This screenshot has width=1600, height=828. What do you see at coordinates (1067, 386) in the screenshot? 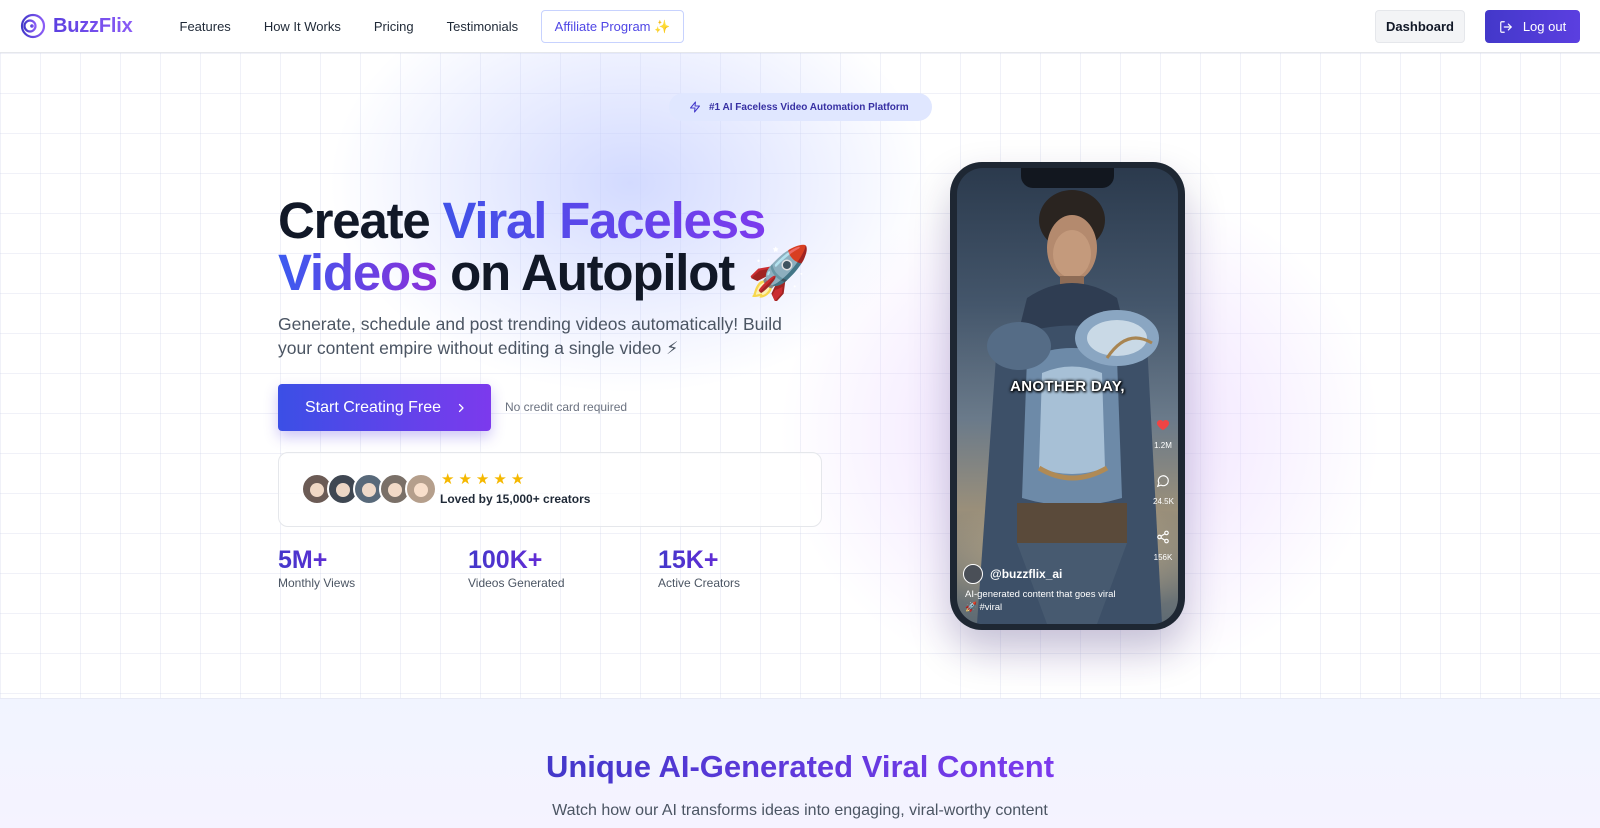
I see `video-caption: ANOTHER DAY,` at bounding box center [1067, 386].